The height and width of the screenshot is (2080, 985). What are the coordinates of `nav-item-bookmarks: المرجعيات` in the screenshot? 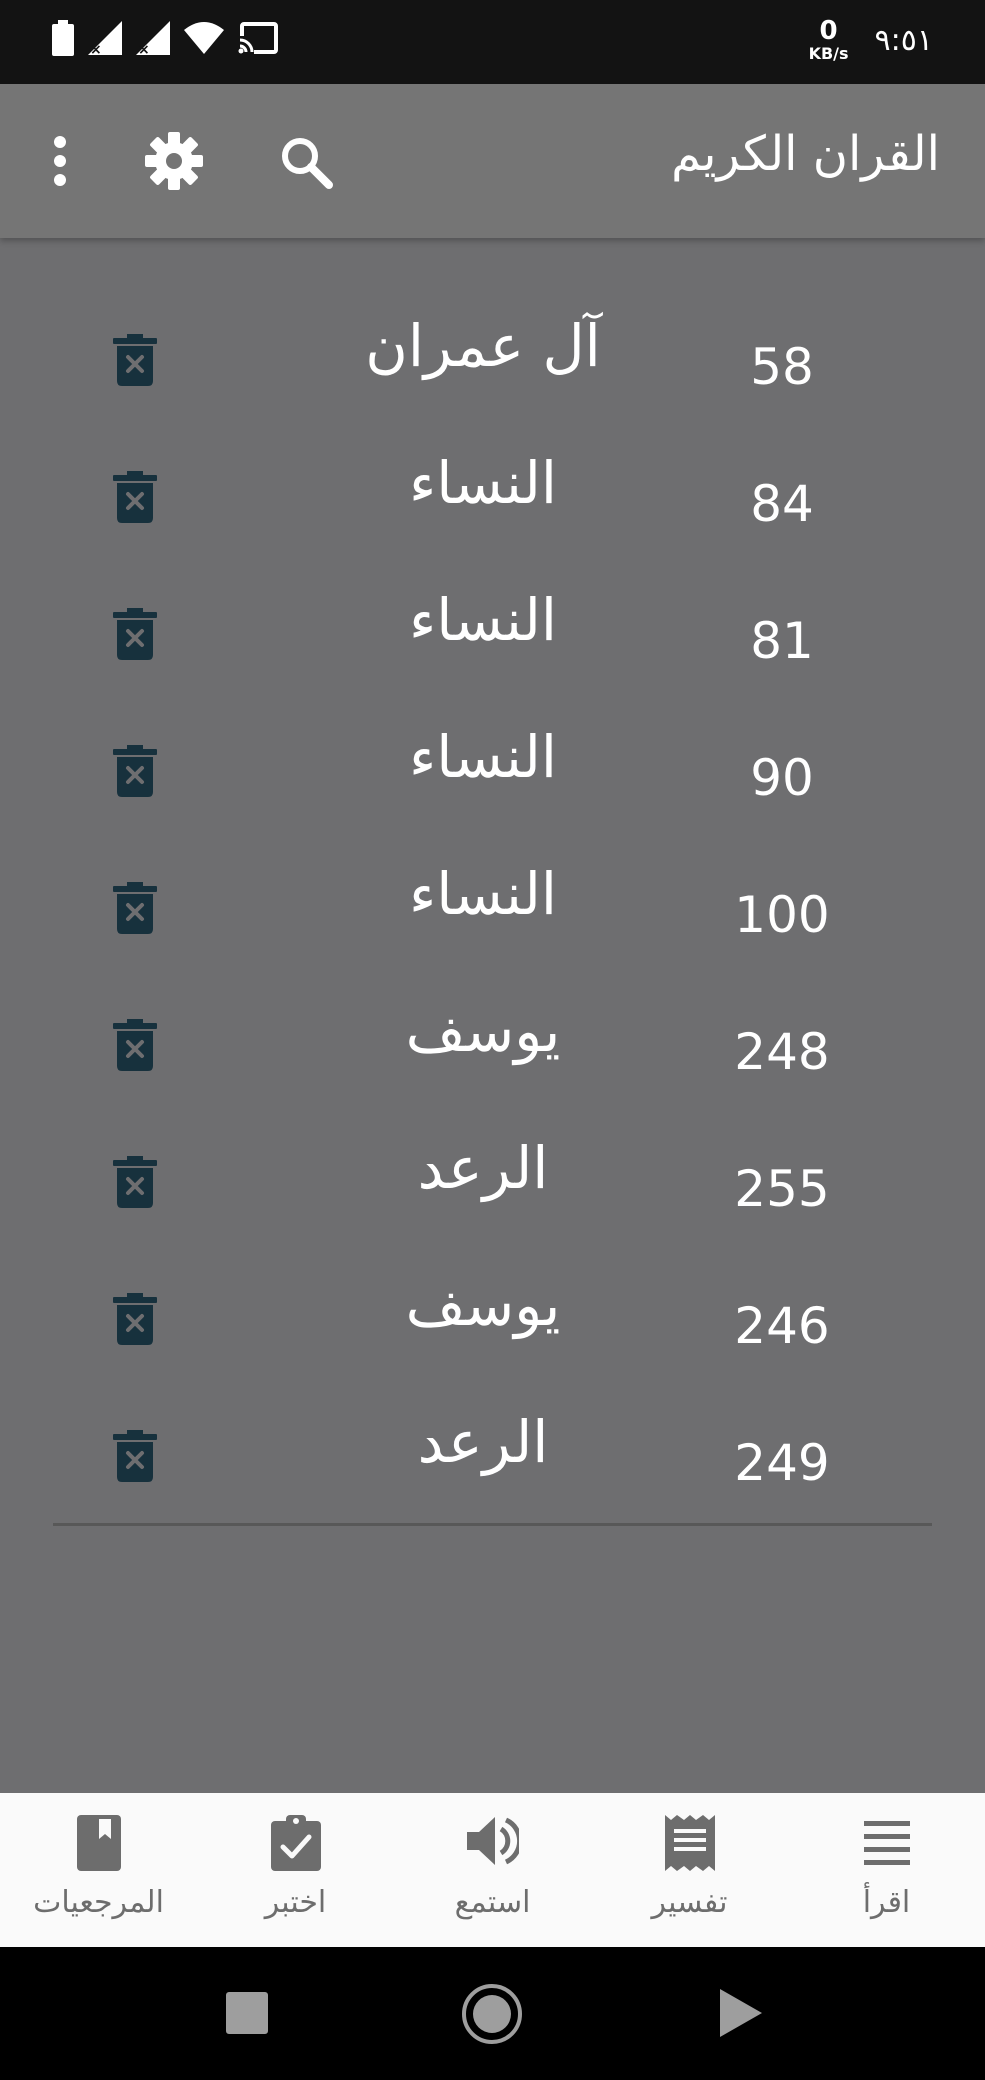 It's located at (98, 1870).